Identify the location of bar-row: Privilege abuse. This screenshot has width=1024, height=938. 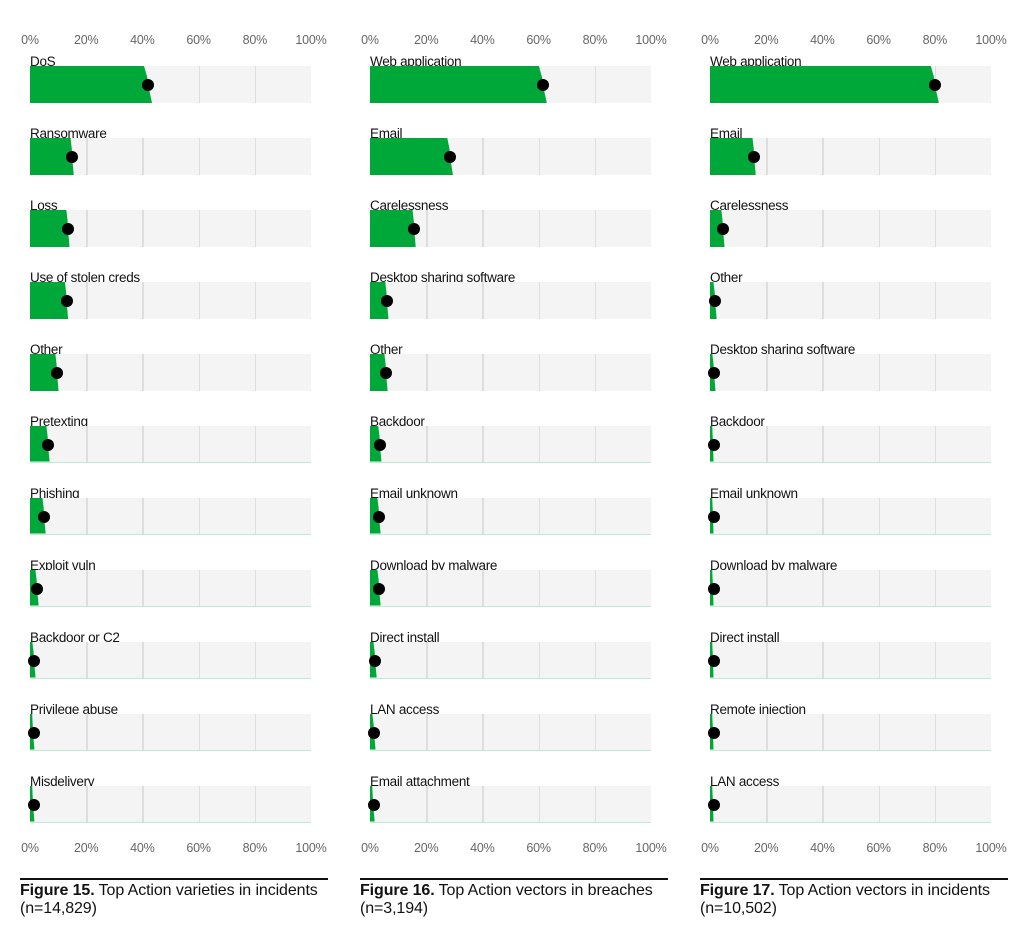
(190, 738).